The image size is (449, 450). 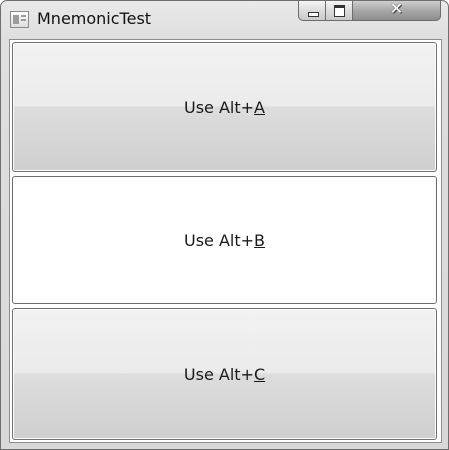 I want to click on window-title: MnemonicTest, so click(x=94, y=18).